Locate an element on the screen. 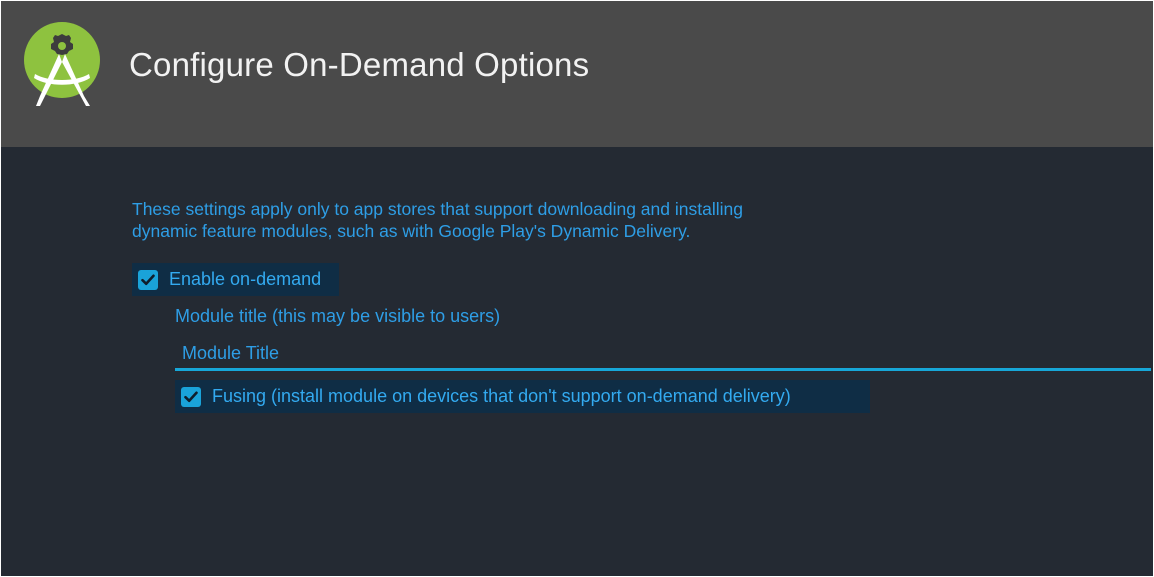 Image resolution: width=1154 pixels, height=577 pixels. module-title-input is located at coordinates (663, 355).